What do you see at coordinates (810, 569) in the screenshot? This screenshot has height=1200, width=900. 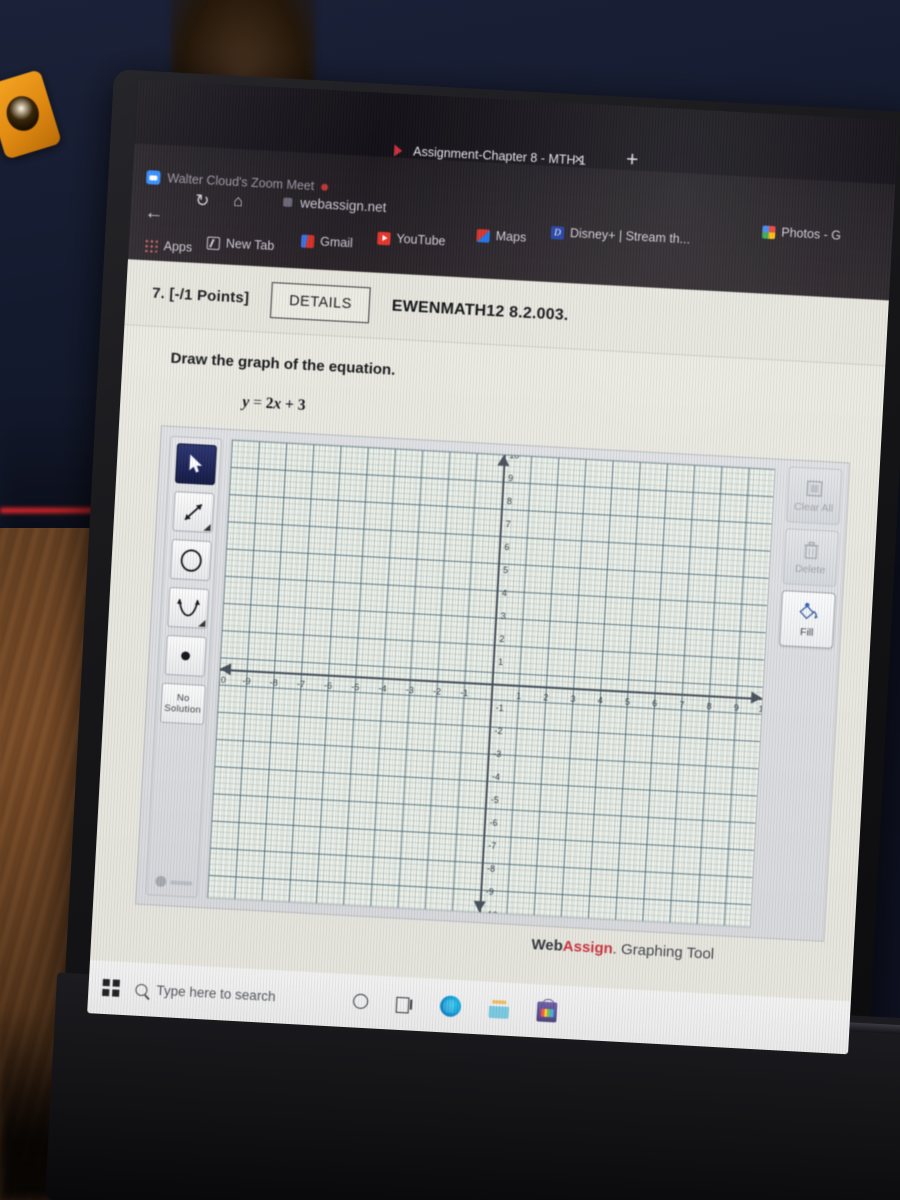 I see `delete-label: Delete` at bounding box center [810, 569].